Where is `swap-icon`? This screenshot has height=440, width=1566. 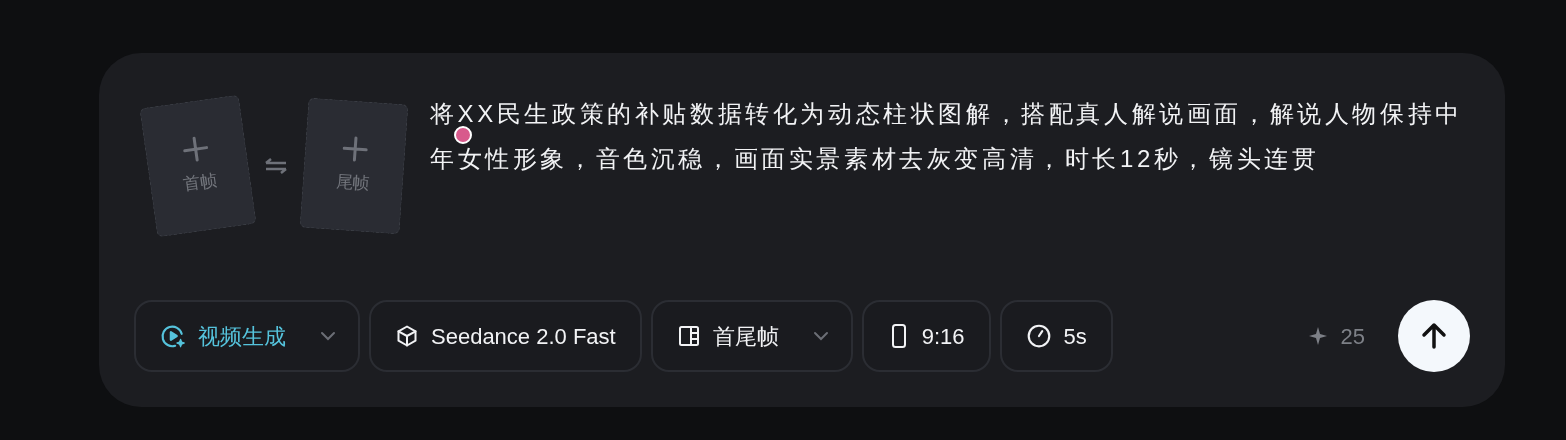
swap-icon is located at coordinates (276, 166).